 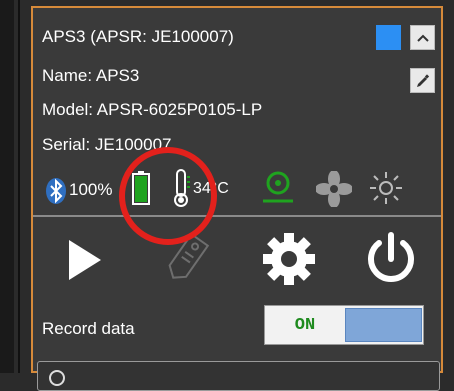 What do you see at coordinates (238, 376) in the screenshot?
I see `bottom-field` at bounding box center [238, 376].